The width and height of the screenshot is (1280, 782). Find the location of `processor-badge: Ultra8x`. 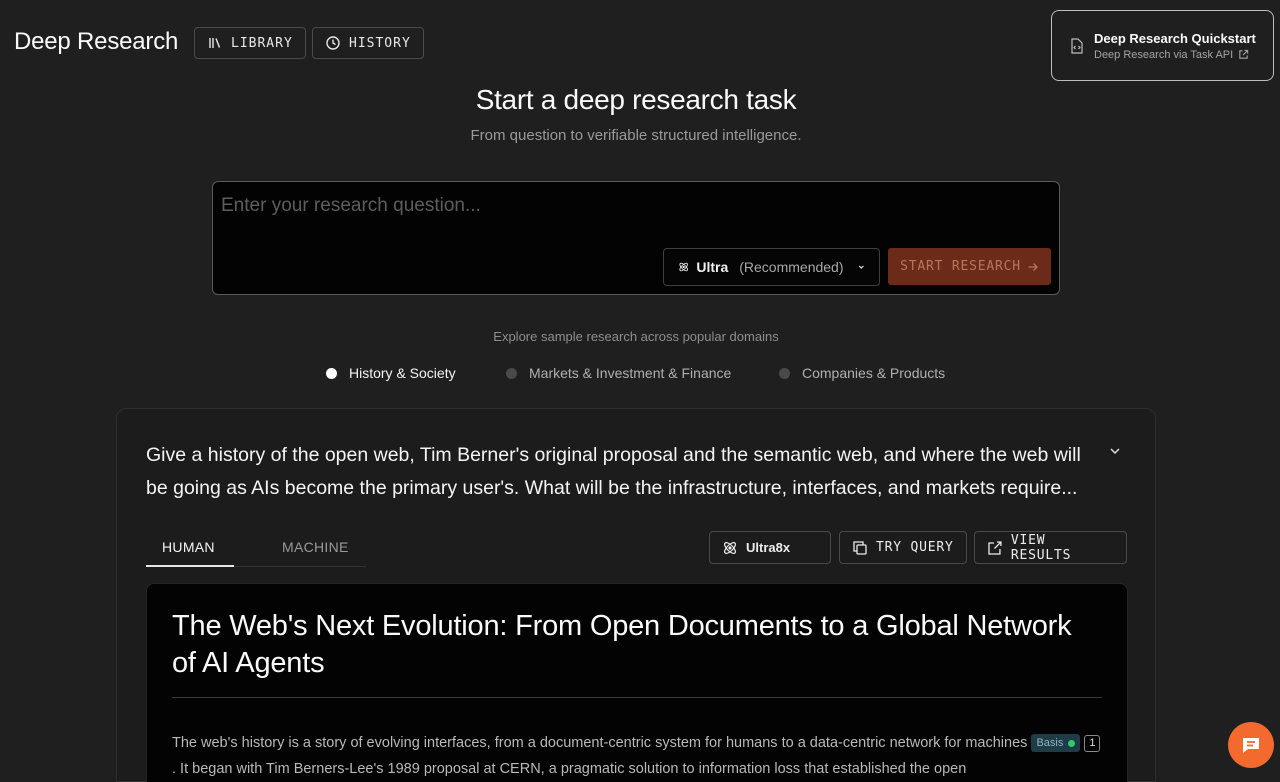

processor-badge: Ultra8x is located at coordinates (770, 547).